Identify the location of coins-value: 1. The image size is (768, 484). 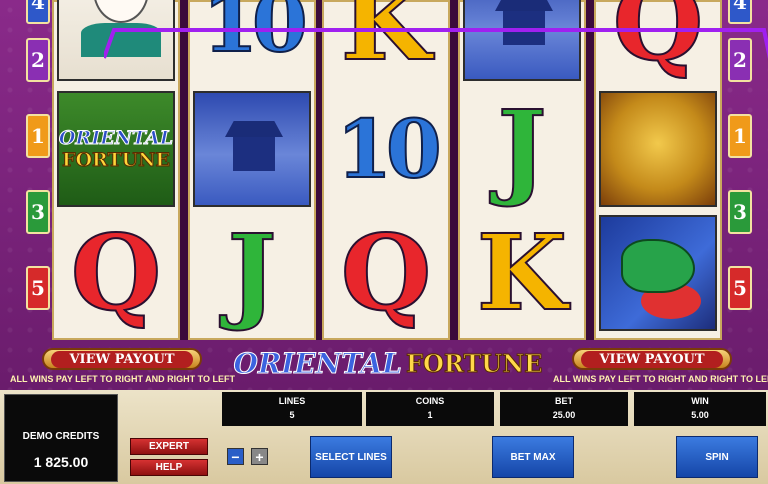
(430, 415).